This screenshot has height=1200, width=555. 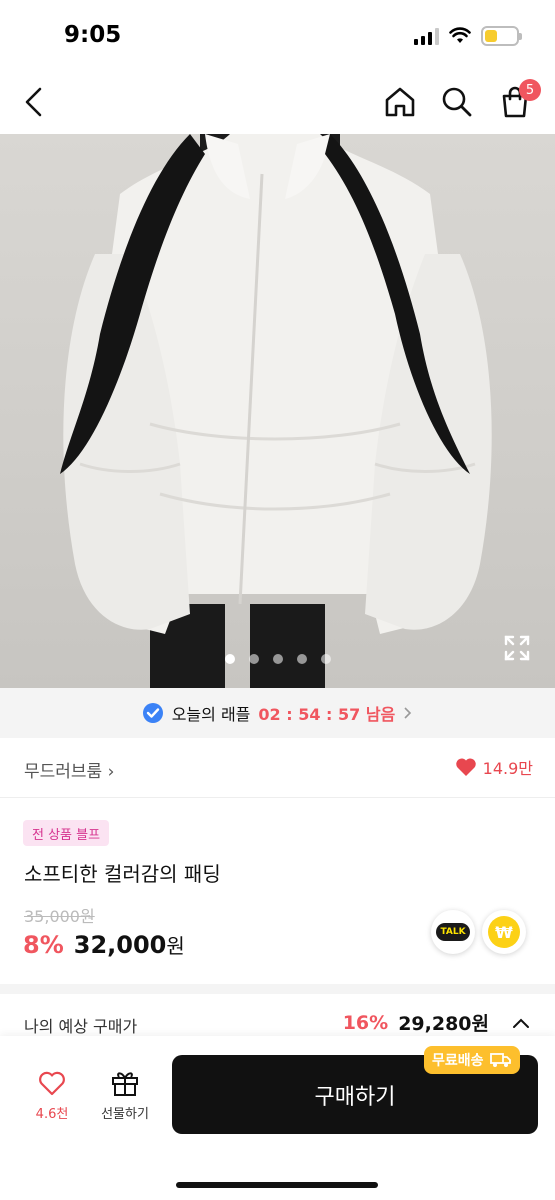 I want to click on kakao-talk-share-button: TALK, so click(x=453, y=932).